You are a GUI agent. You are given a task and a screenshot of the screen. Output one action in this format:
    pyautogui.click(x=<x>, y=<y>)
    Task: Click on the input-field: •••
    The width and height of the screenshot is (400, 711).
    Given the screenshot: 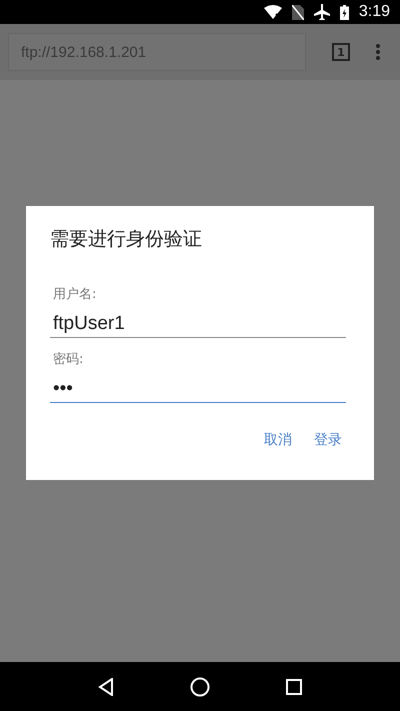 What is the action you would take?
    pyautogui.click(x=198, y=385)
    